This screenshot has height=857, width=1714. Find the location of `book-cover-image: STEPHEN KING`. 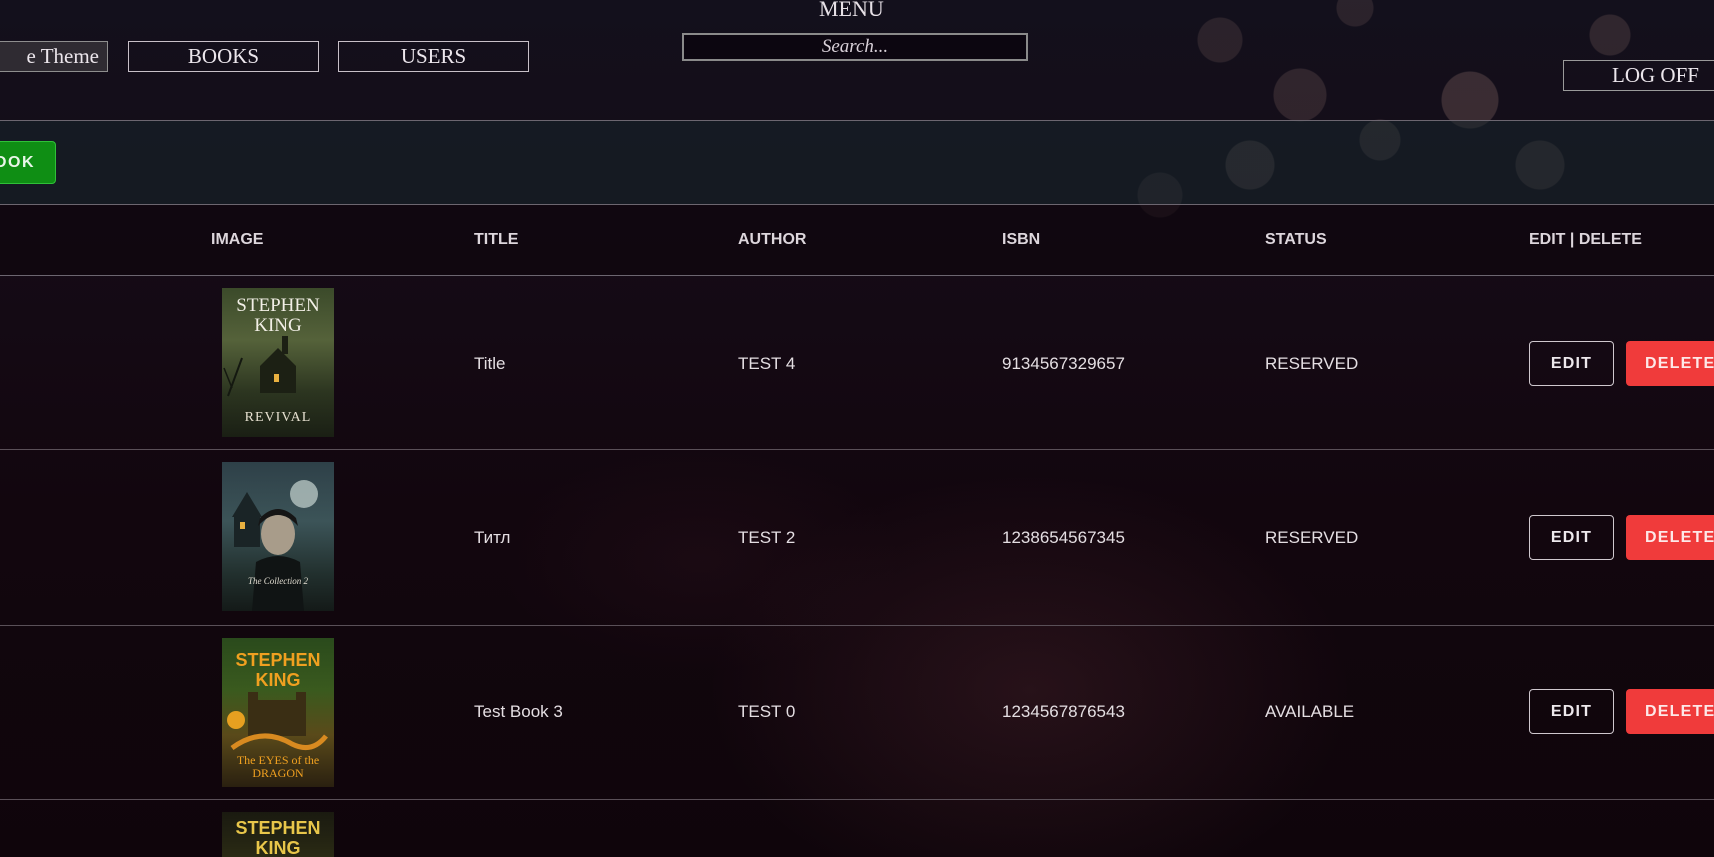

book-cover-image: STEPHEN KING is located at coordinates (278, 834).